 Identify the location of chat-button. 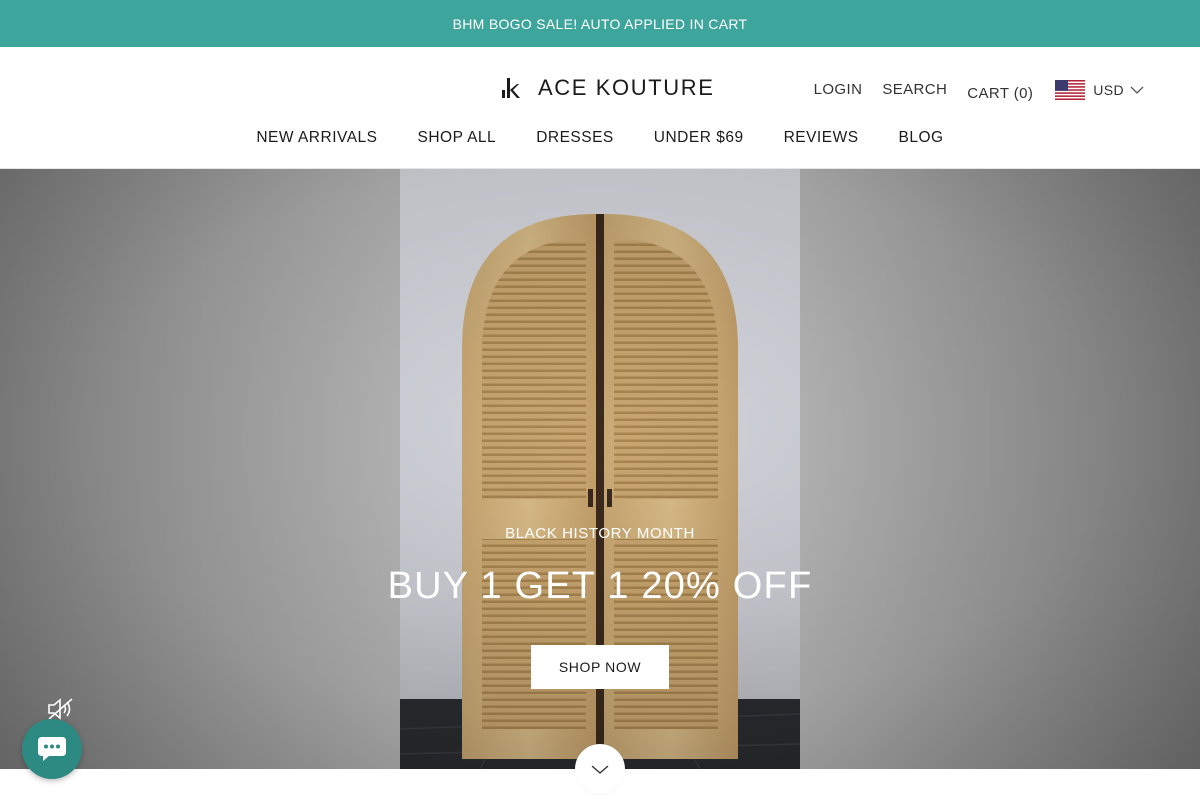
(52, 749).